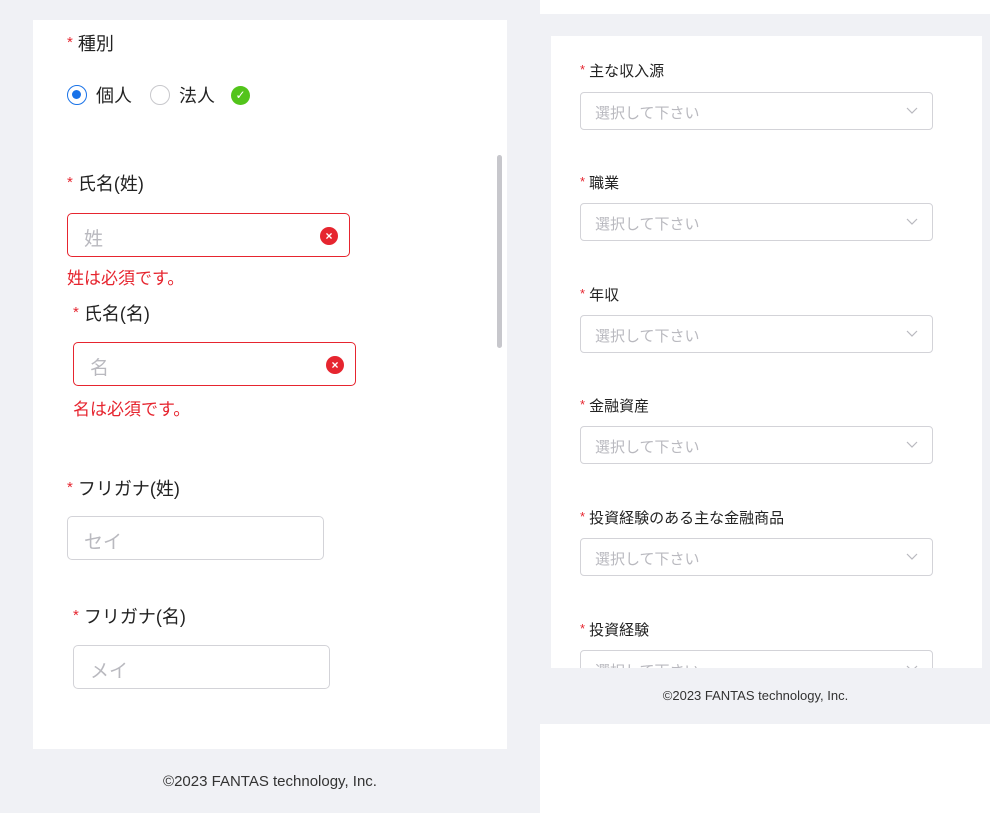 The height and width of the screenshot is (813, 990). What do you see at coordinates (129, 617) in the screenshot?
I see `kana-first-label: * フリガナ(名)` at bounding box center [129, 617].